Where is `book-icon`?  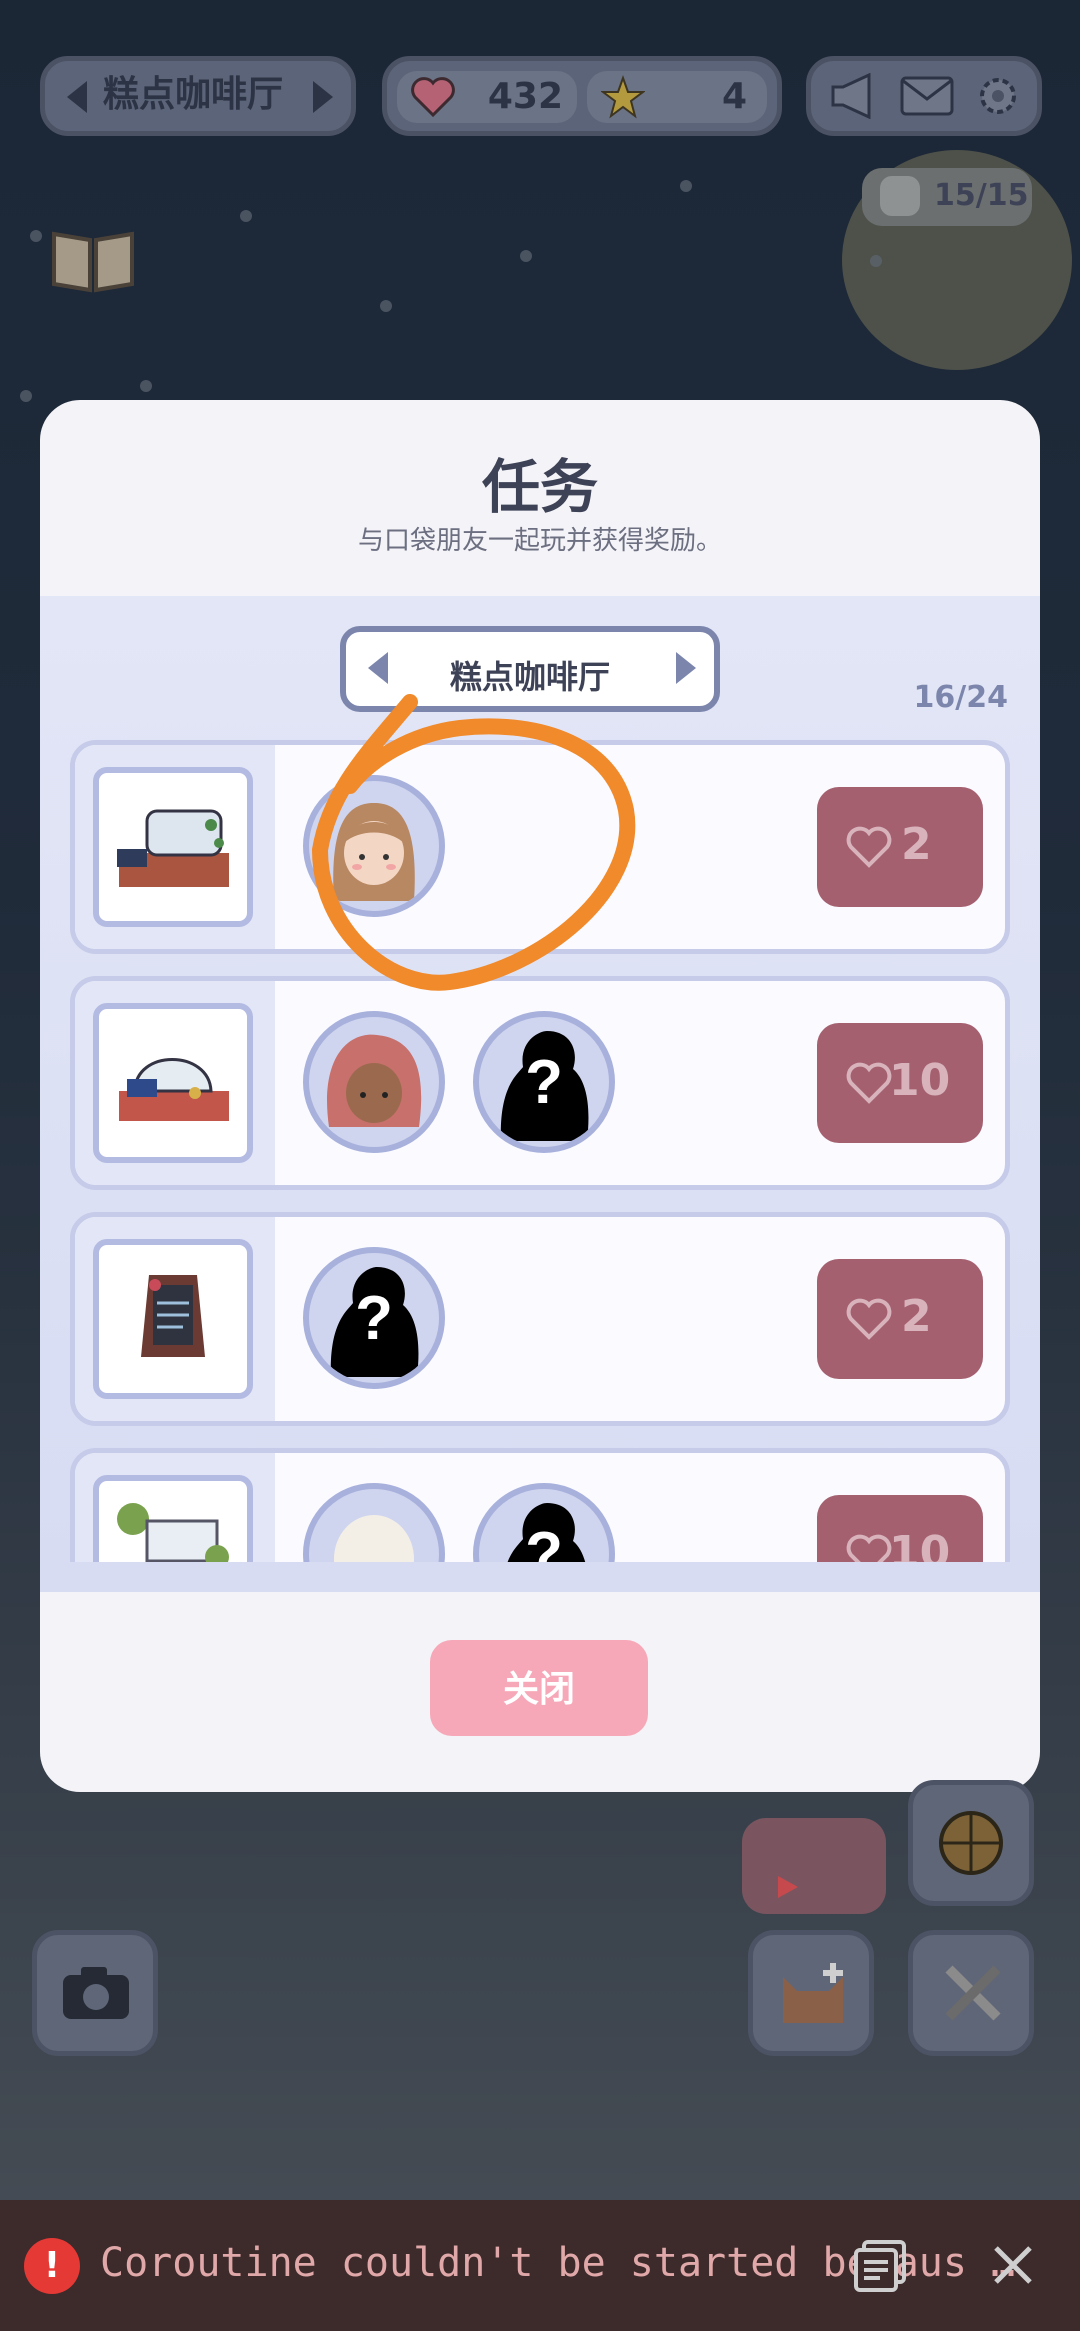
book-icon is located at coordinates (93, 261).